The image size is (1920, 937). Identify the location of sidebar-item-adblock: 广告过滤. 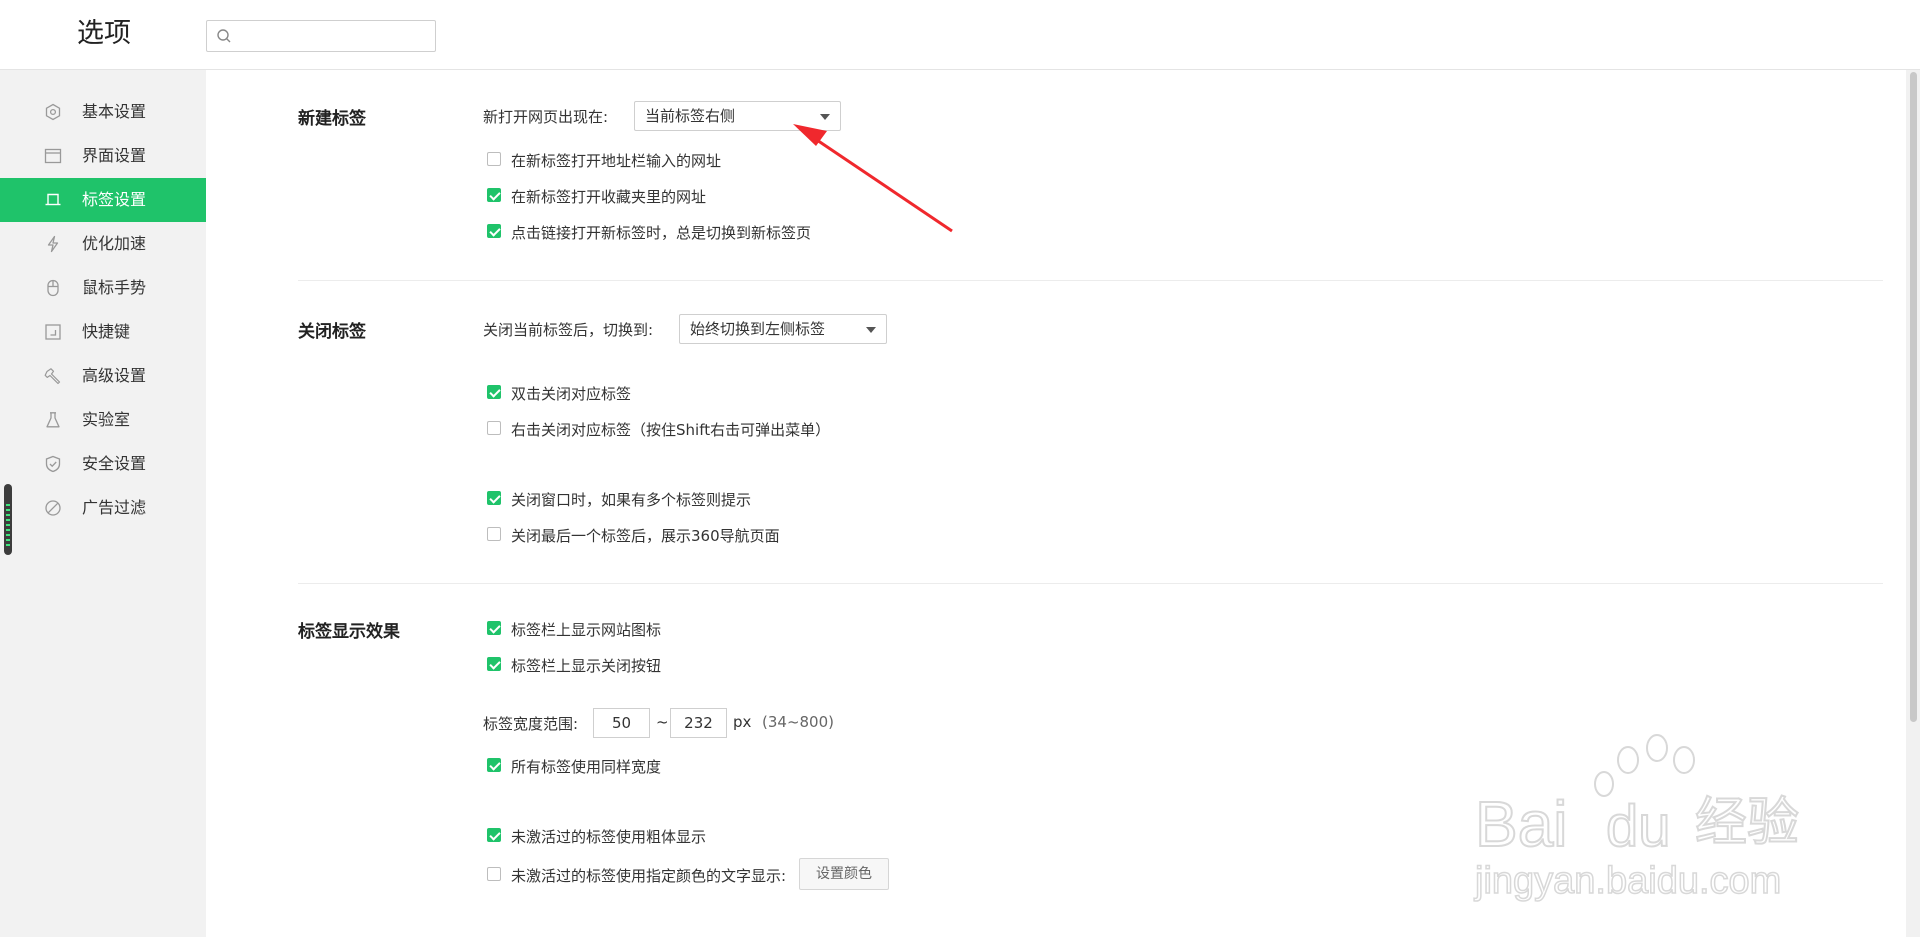
(103, 508).